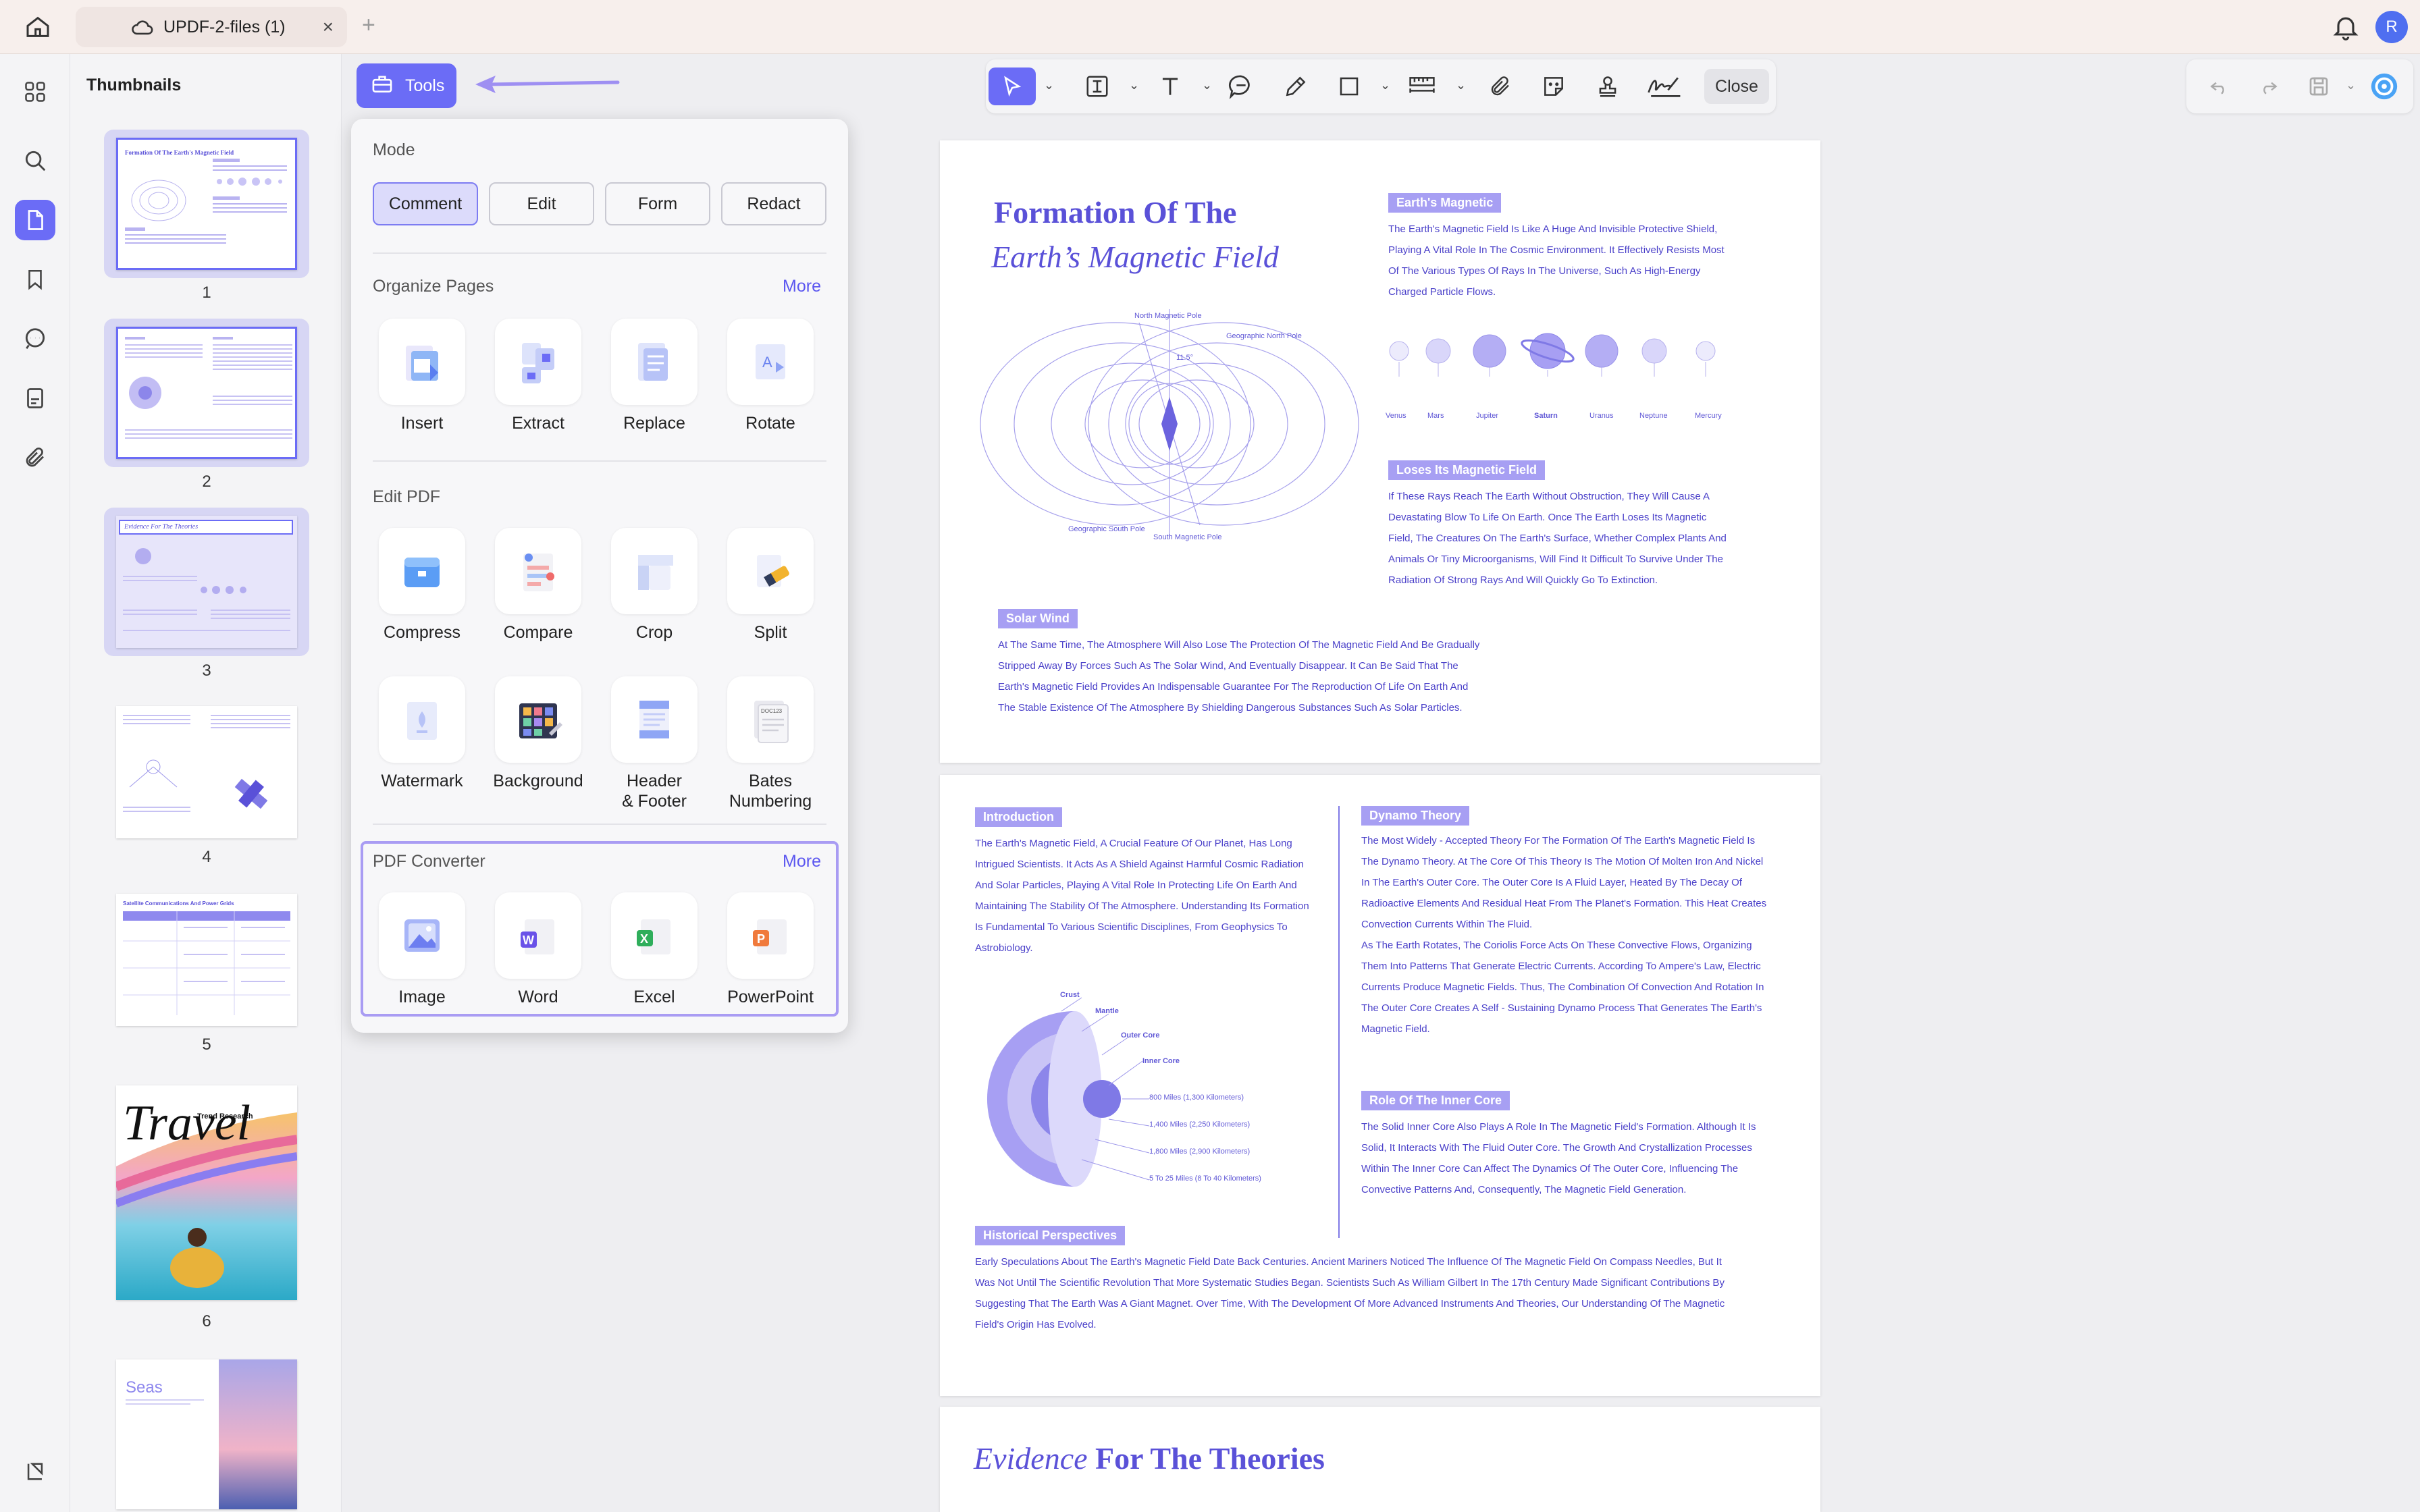 This screenshot has height=1512, width=2420. Describe the element at coordinates (802, 862) in the screenshot. I see `converter-more-link: More` at that location.